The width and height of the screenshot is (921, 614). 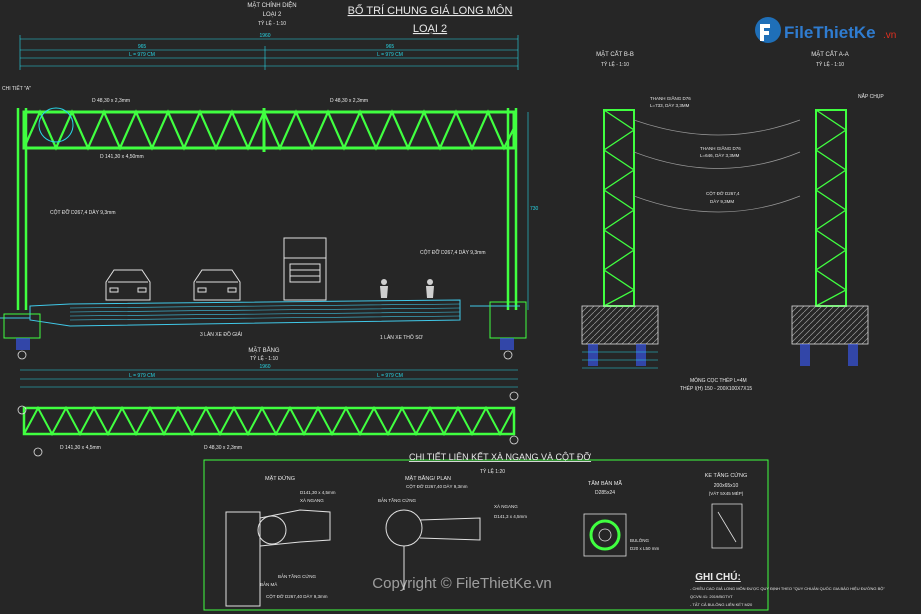 I want to click on front-pipe-top-right: D 48,30 x 2,3mm, so click(x=349, y=101).